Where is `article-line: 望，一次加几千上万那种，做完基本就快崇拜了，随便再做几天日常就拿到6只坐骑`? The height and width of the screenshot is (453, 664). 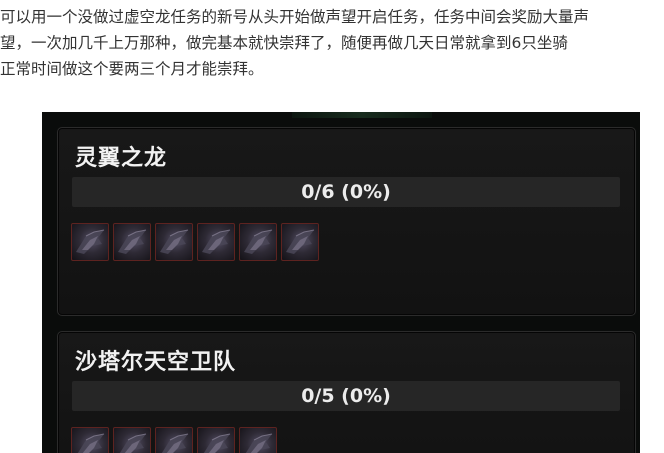
article-line: 望，一次加几千上万那种，做完基本就快崇拜了，随便再做几天日常就拿到6只坐骑 is located at coordinates (284, 43).